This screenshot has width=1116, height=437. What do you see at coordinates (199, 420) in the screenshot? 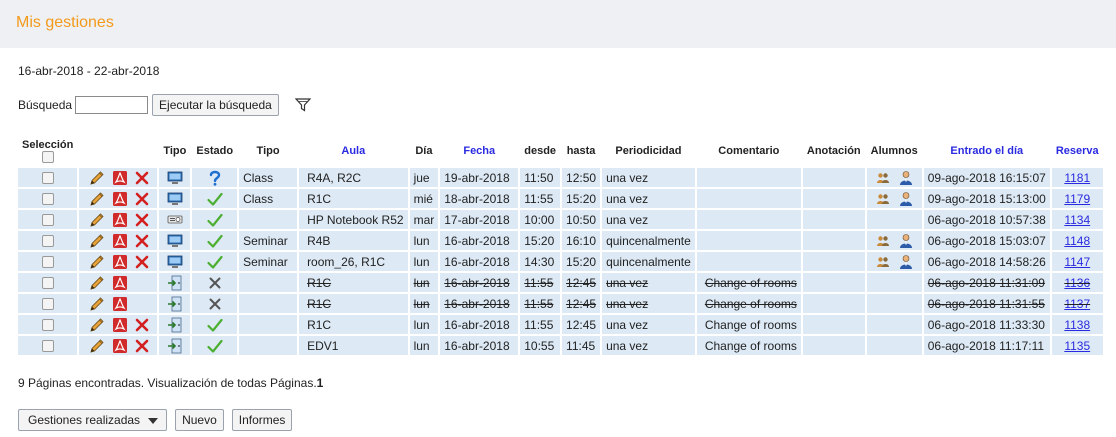
I see `new-button: Nuevo` at bounding box center [199, 420].